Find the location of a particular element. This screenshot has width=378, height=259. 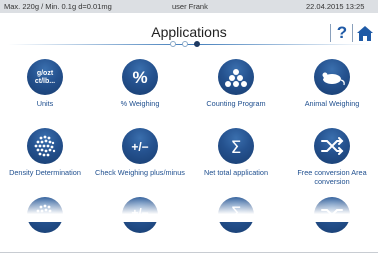

app-label: Net total application is located at coordinates (236, 172).